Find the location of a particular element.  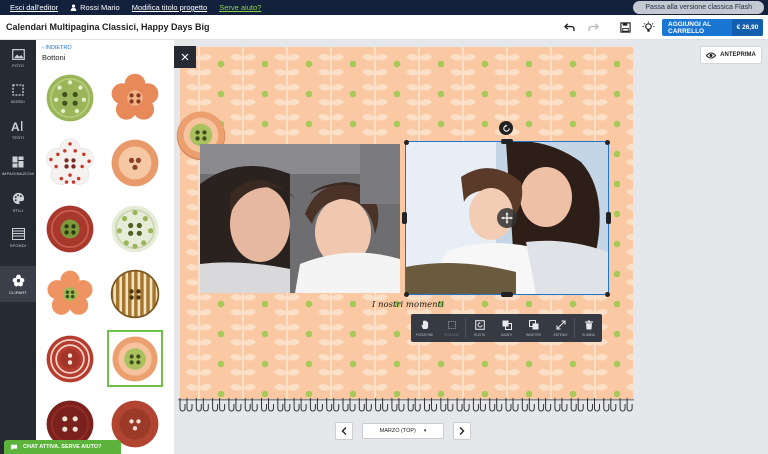

button-clipart-red-green-center is located at coordinates (70, 228).